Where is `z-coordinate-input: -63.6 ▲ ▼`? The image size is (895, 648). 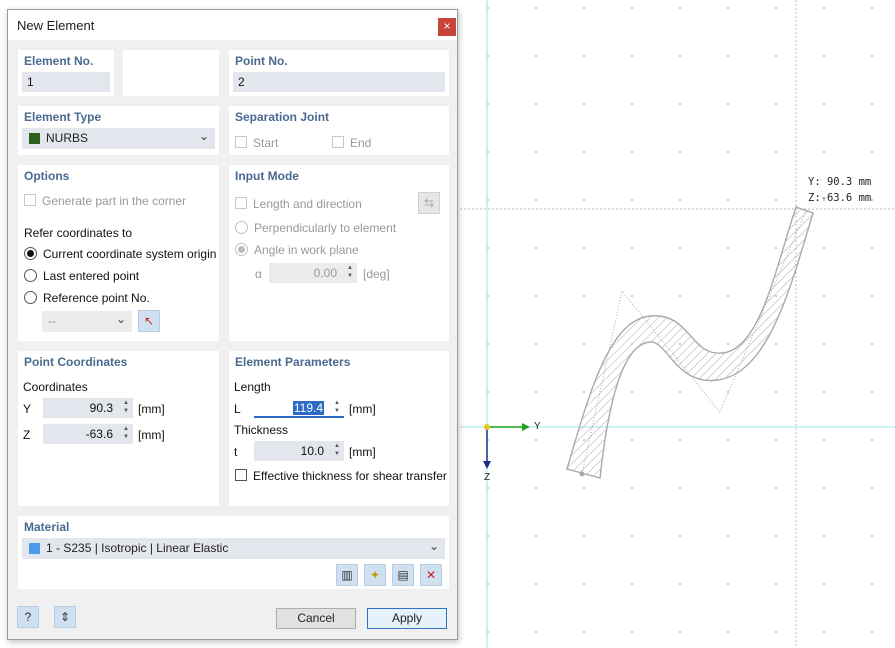 z-coordinate-input: -63.6 ▲ ▼ is located at coordinates (88, 434).